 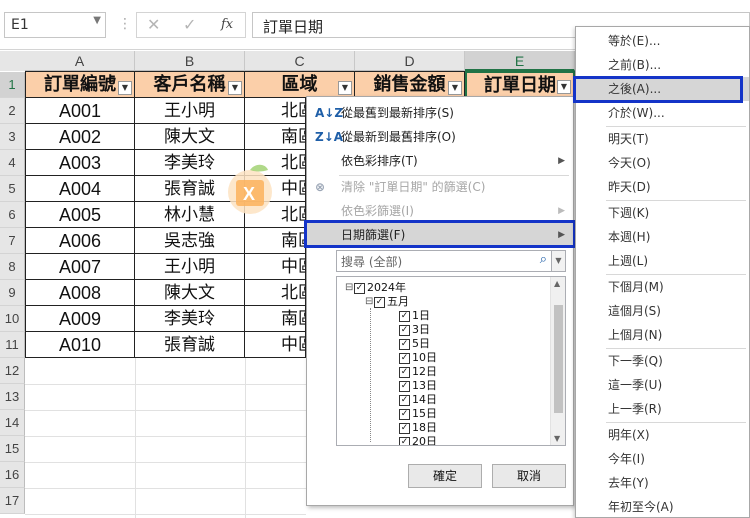 What do you see at coordinates (190, 293) in the screenshot?
I see `cell-customer: 陳大文` at bounding box center [190, 293].